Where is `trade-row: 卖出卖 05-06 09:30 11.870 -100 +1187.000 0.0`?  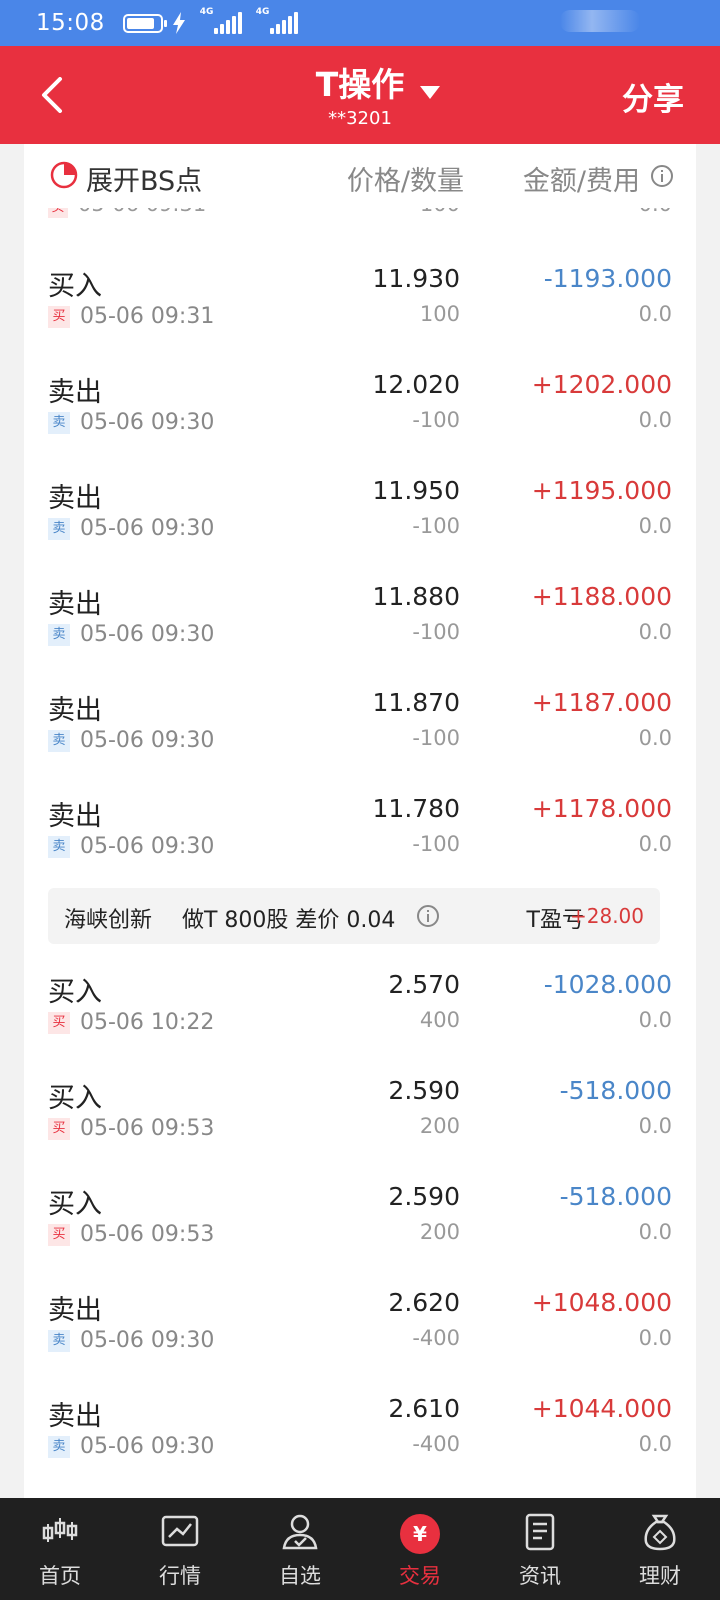
trade-row: 卖出卖 05-06 09:30 11.870 -100 +1187.000 0.0 is located at coordinates (360, 723).